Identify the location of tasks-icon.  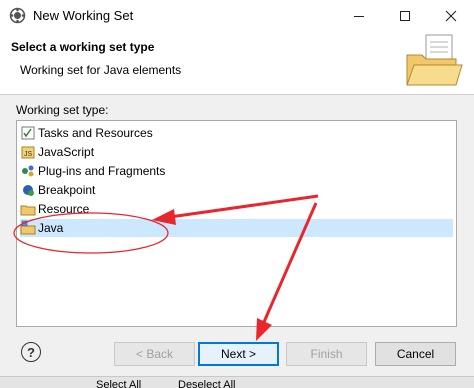
(28, 133).